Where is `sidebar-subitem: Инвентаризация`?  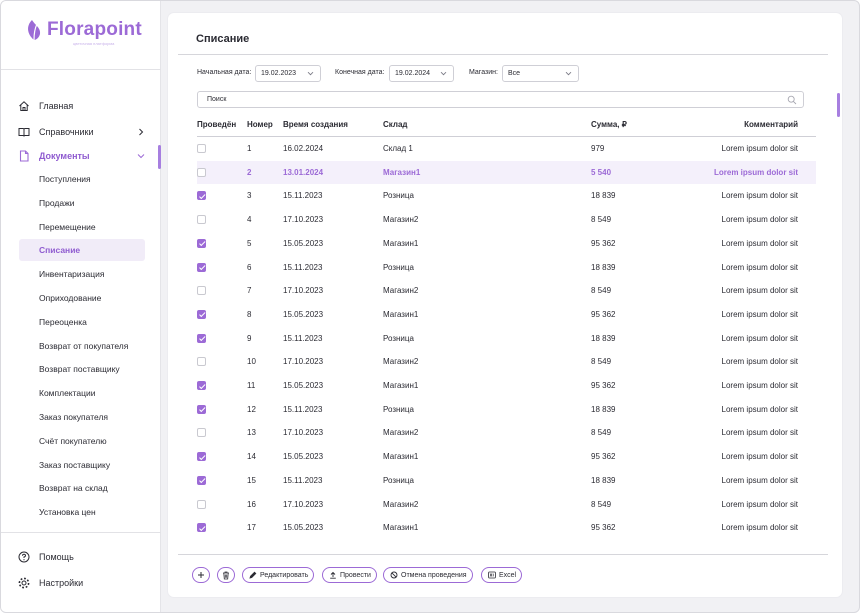 sidebar-subitem: Инвентаризация is located at coordinates (82, 274).